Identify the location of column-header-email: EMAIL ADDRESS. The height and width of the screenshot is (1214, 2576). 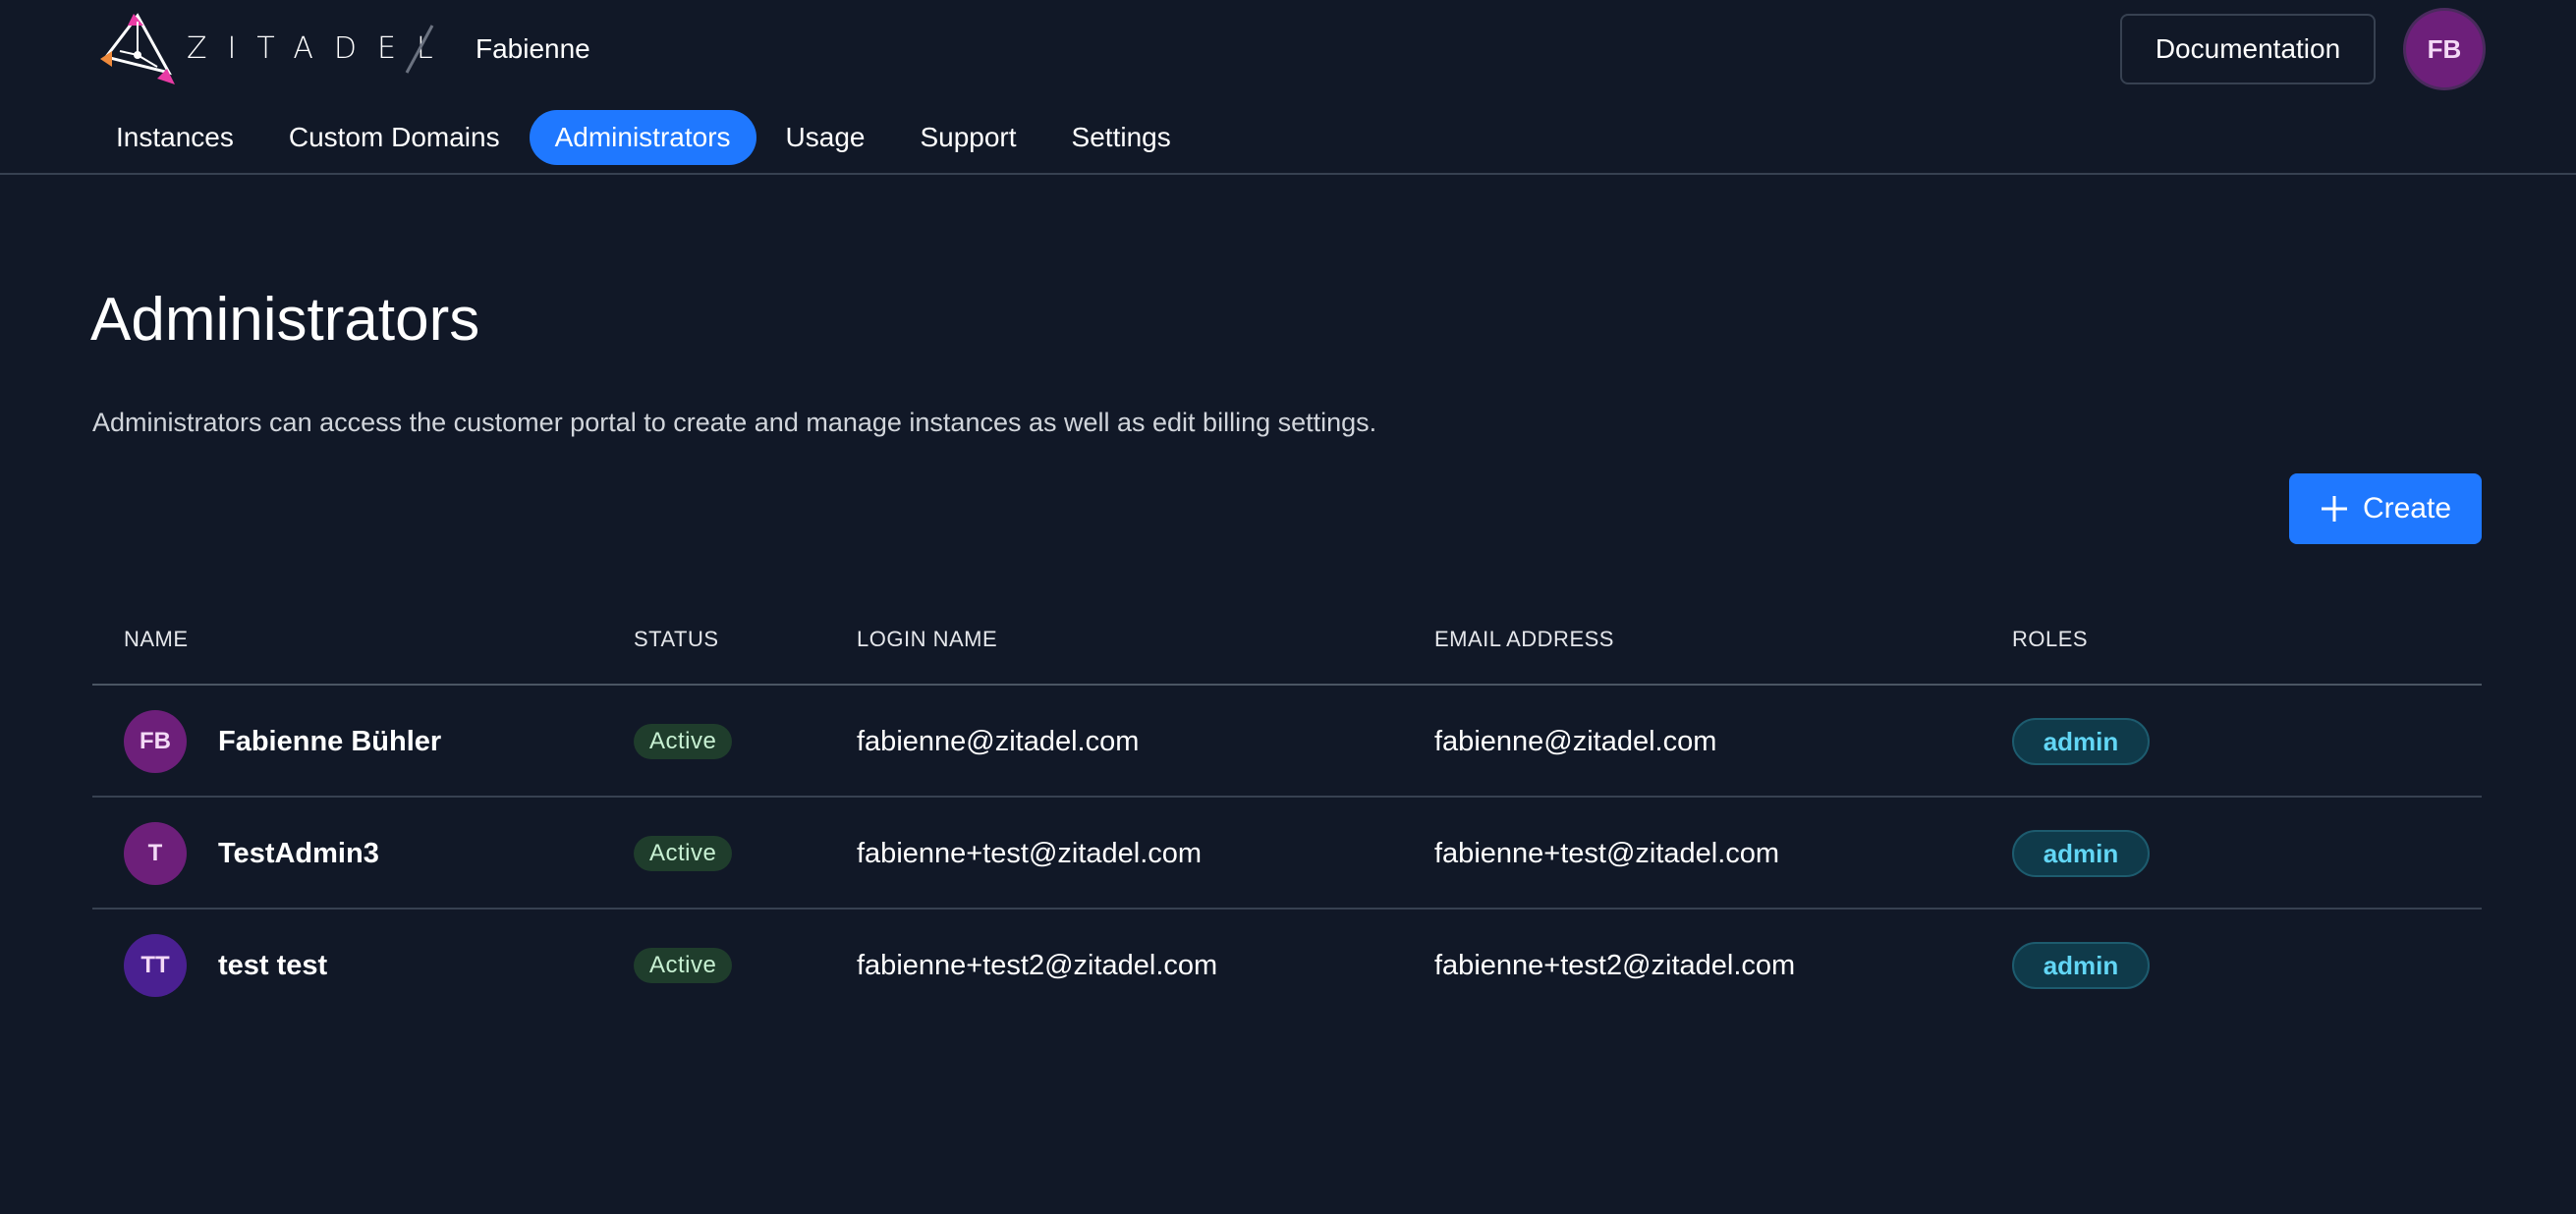
(1524, 639).